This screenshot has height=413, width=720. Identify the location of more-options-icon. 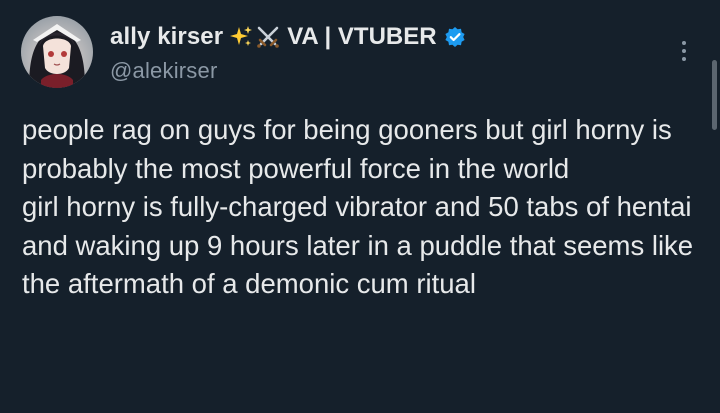
(684, 51).